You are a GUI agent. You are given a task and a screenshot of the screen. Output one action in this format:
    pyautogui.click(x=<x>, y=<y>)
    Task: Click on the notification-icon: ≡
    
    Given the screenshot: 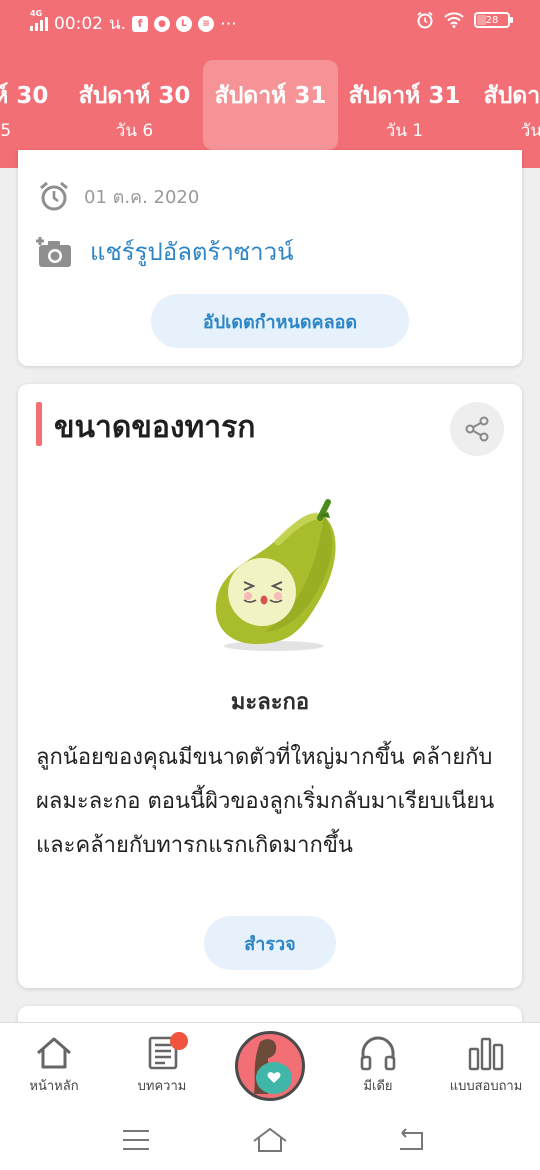 What is the action you would take?
    pyautogui.click(x=206, y=23)
    